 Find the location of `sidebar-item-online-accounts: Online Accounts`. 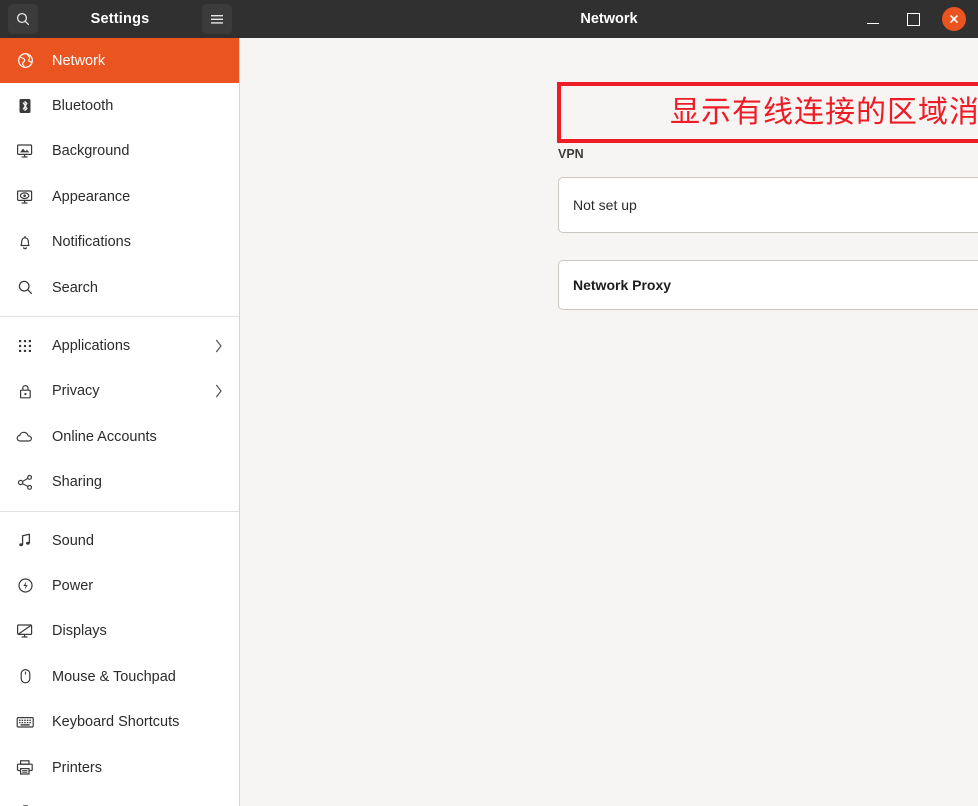

sidebar-item-online-accounts: Online Accounts is located at coordinates (119, 436).